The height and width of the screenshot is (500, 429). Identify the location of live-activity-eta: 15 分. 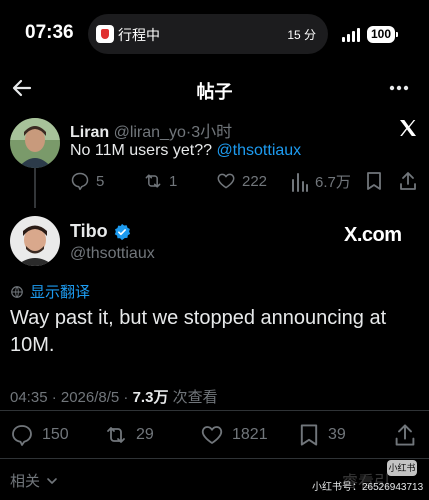
(301, 35).